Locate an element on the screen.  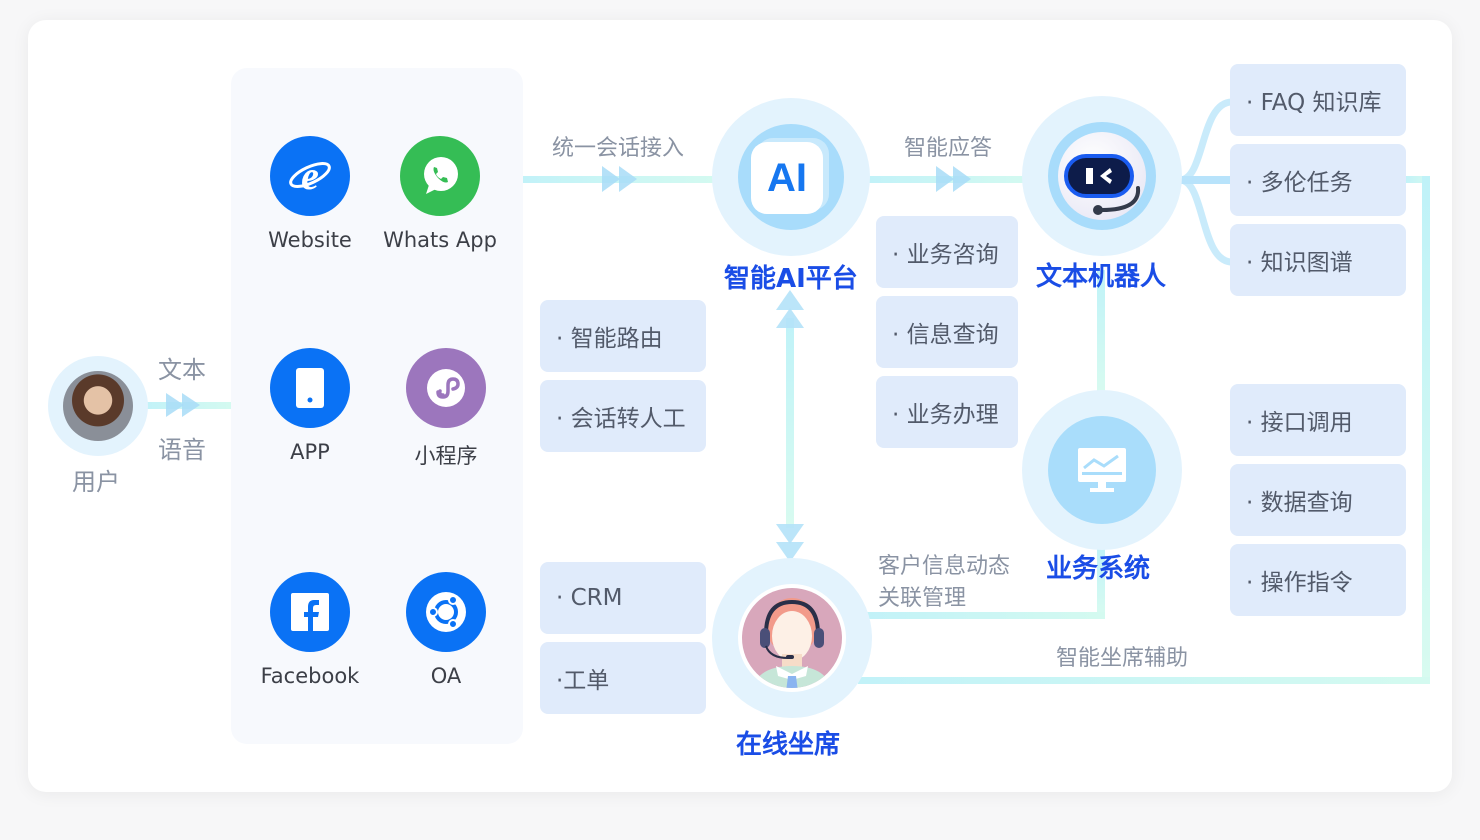
flow-label-unified-access: 统一会话接入 is located at coordinates (618, 148).